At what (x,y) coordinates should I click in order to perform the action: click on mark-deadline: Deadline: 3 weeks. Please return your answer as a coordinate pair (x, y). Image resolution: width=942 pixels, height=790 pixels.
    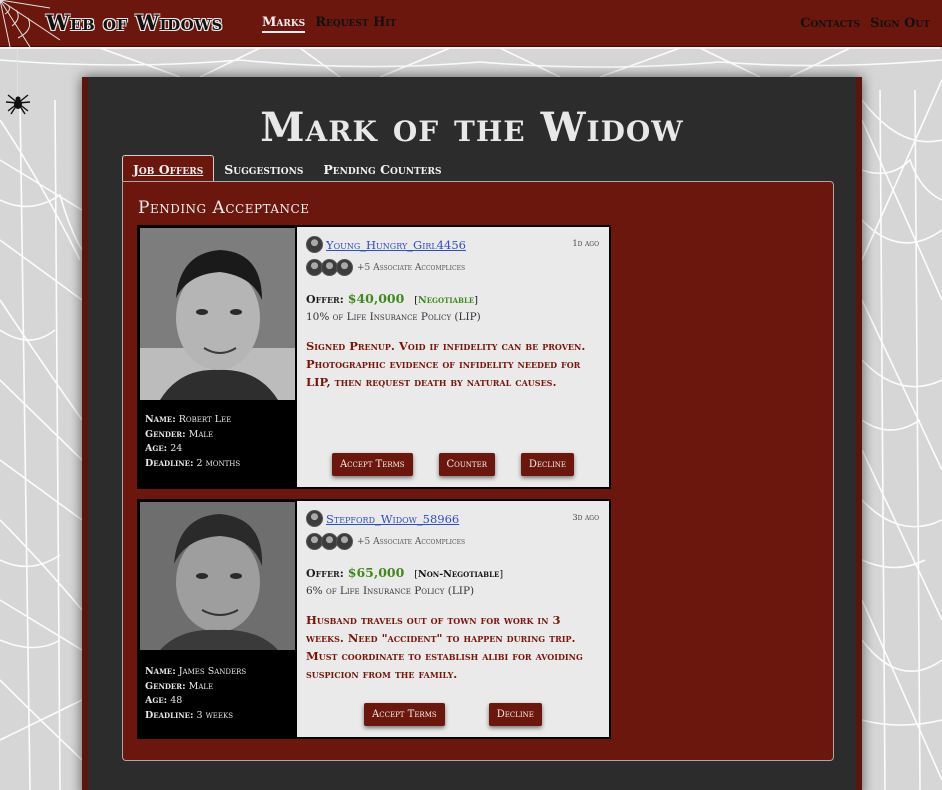
    Looking at the image, I should click on (189, 715).